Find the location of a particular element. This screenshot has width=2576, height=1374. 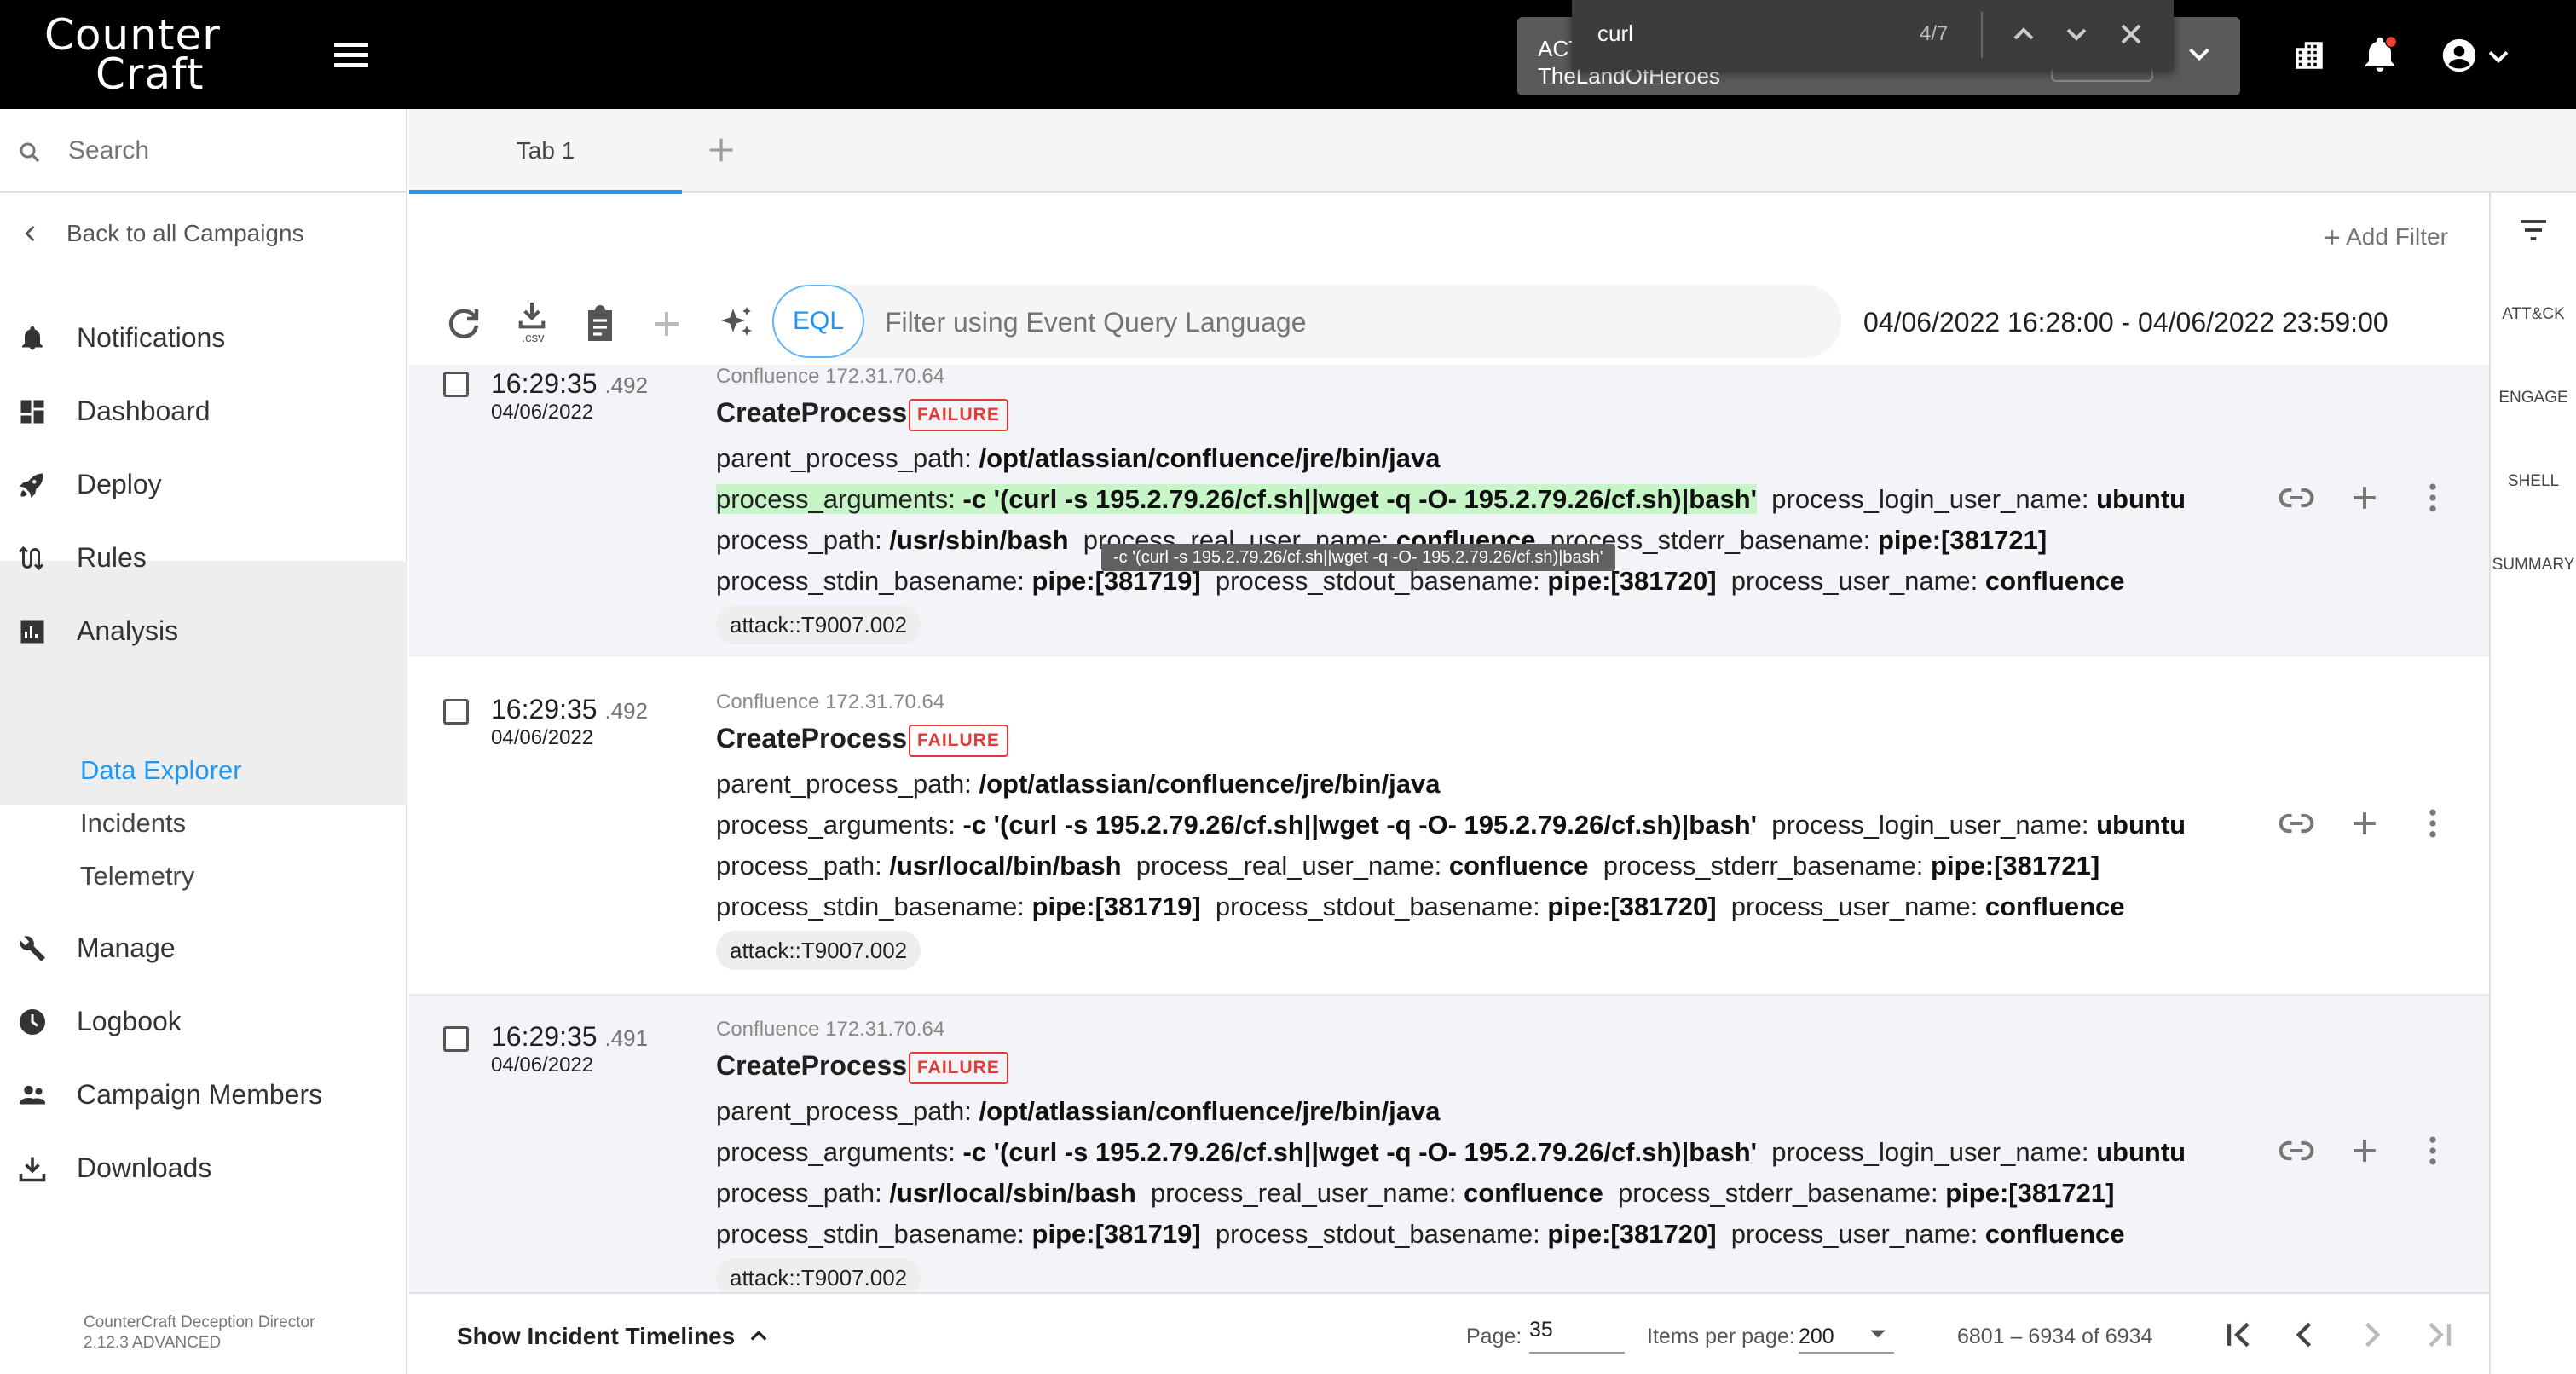

panel-summary: SUMMARY is located at coordinates (2533, 565).